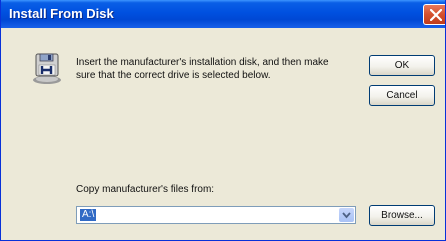 This screenshot has width=446, height=241. I want to click on source-path-combobox: A:\, so click(216, 215).